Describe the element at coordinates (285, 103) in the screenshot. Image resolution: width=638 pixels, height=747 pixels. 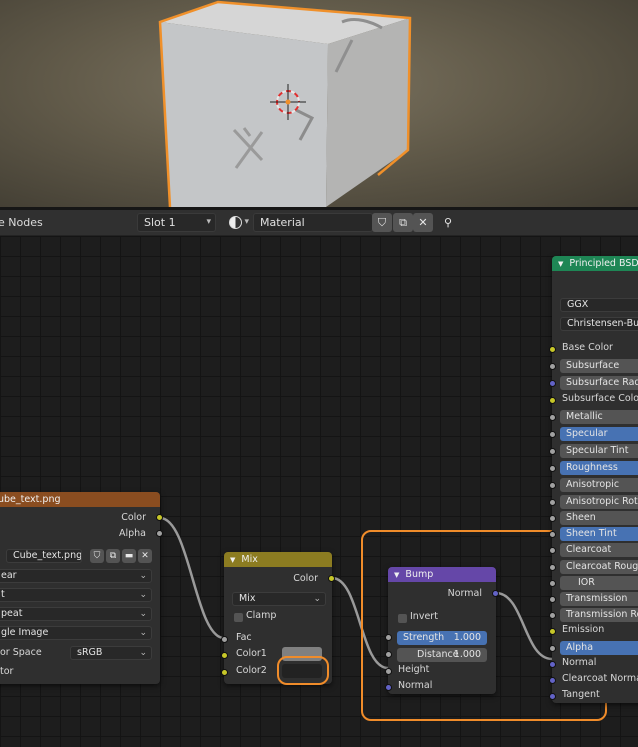
I see `cube-render` at that location.